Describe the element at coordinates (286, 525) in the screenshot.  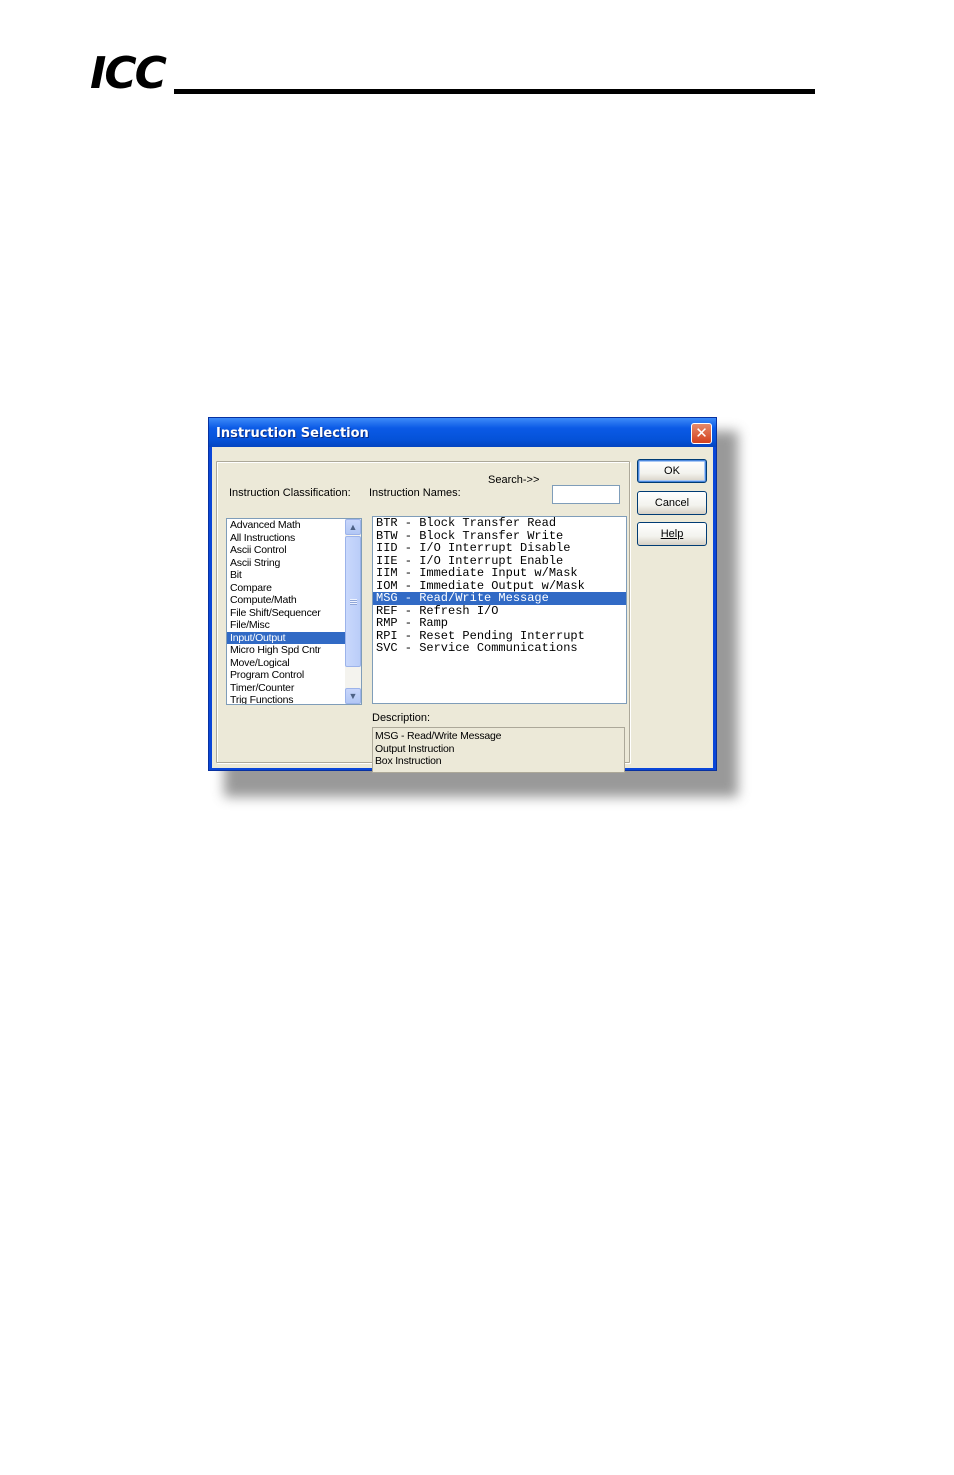
I see `classification-item: Advanced Math` at that location.